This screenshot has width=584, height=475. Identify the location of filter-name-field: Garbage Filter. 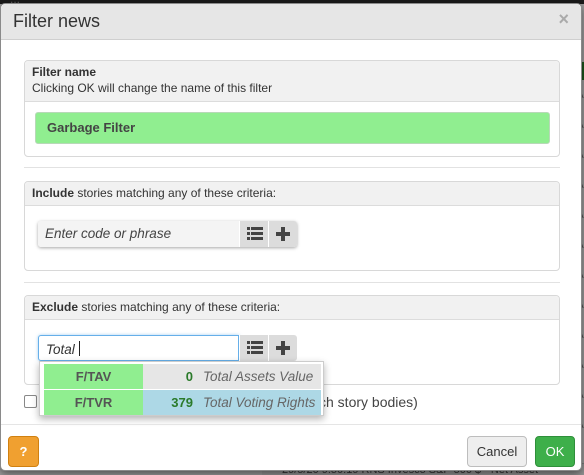
(292, 128).